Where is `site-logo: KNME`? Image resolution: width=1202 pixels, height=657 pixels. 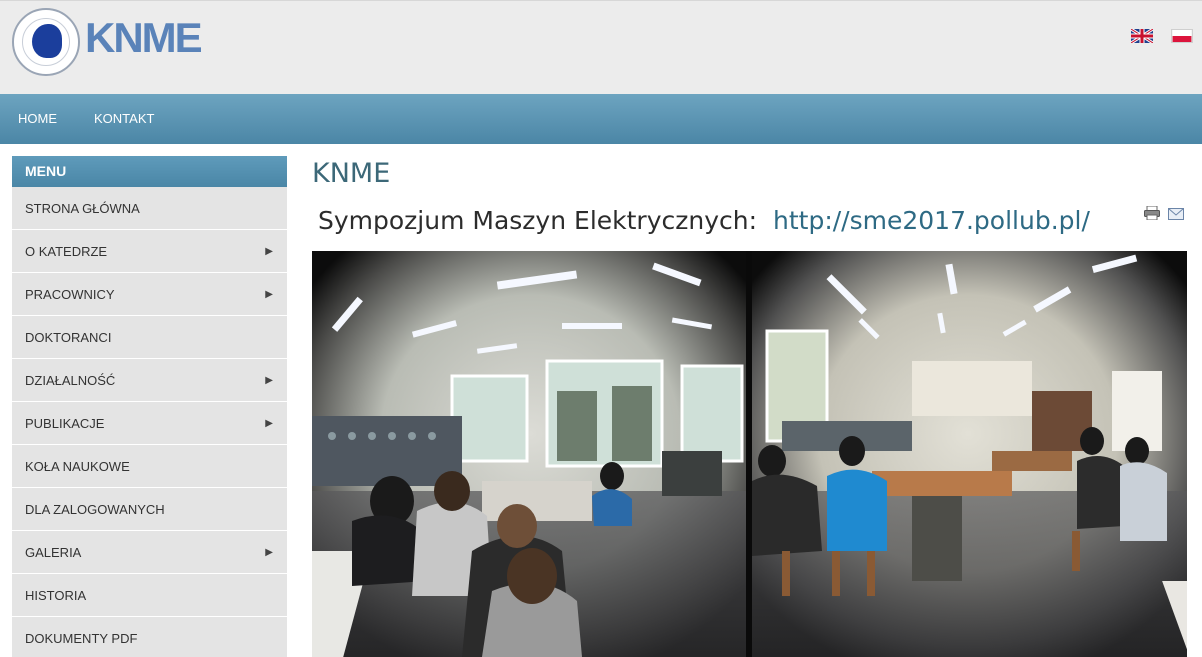 site-logo: KNME is located at coordinates (107, 43).